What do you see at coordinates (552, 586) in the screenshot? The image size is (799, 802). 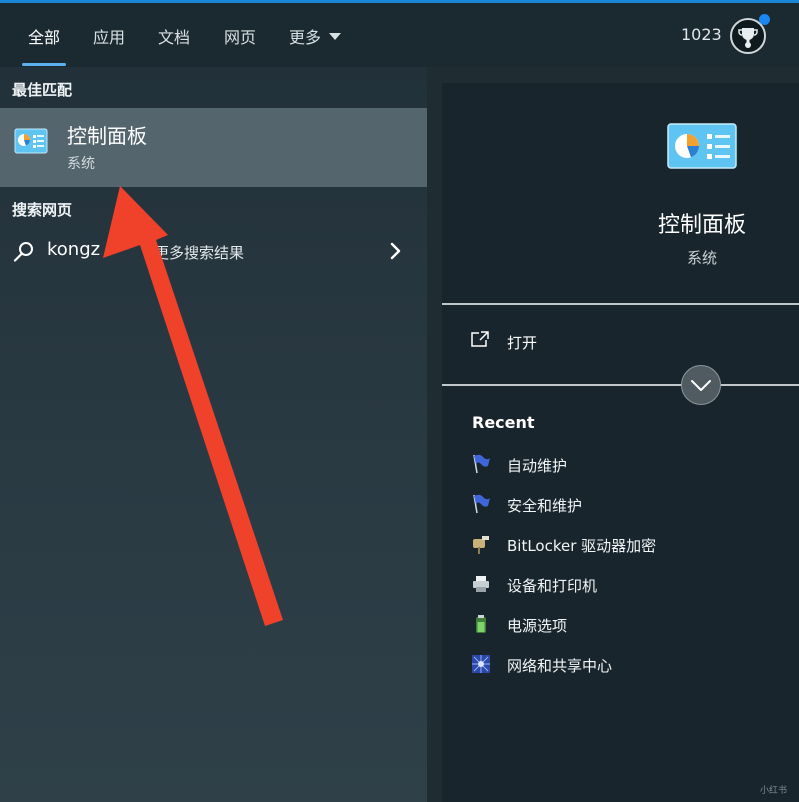 I see `recent-item-label: 设备和打印机` at bounding box center [552, 586].